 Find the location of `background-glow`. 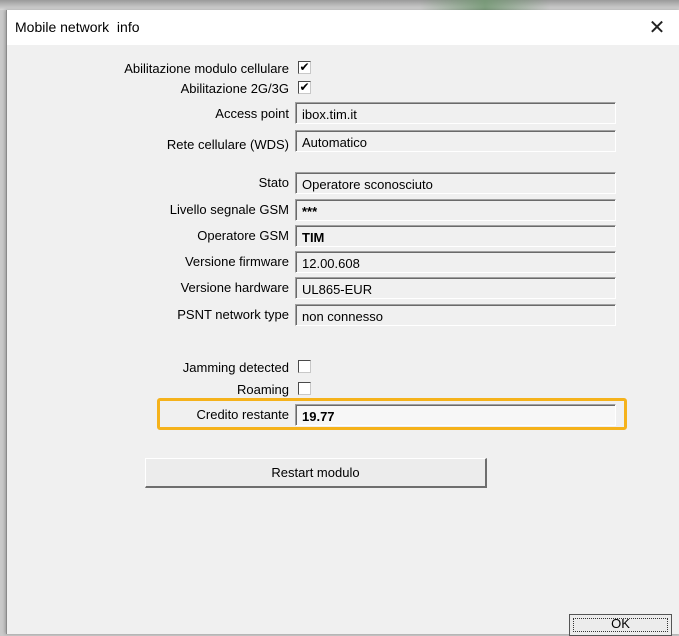

background-glow is located at coordinates (485, 5).